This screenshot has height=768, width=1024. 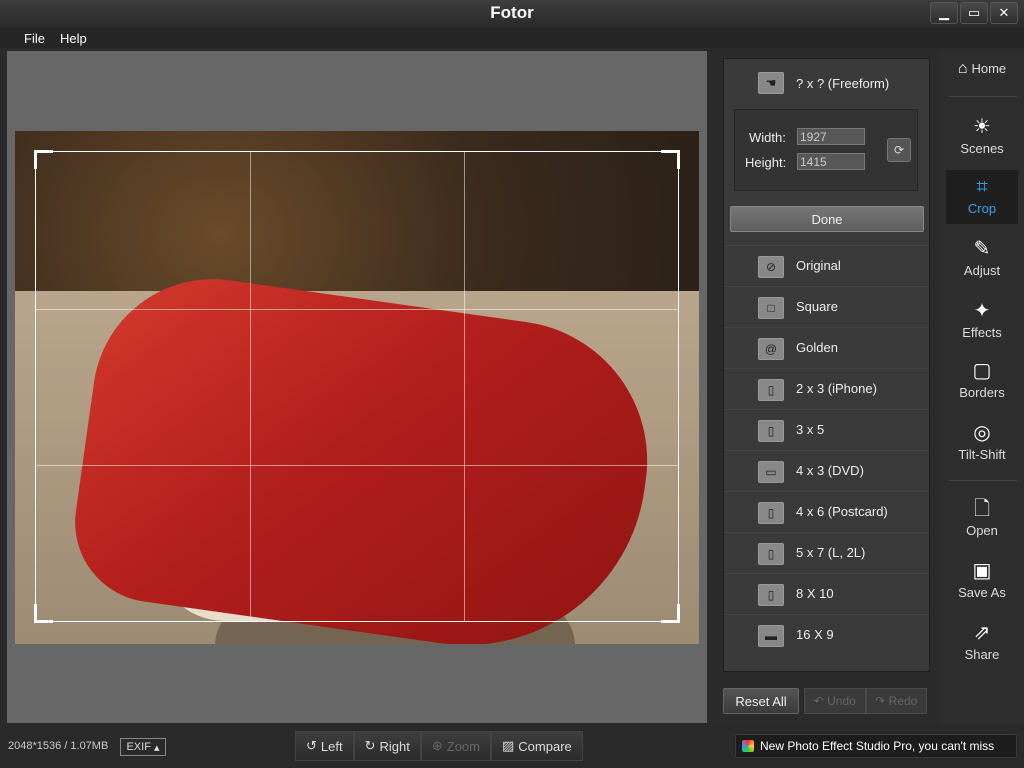 What do you see at coordinates (982, 208) in the screenshot?
I see `sidebar-label: Crop` at bounding box center [982, 208].